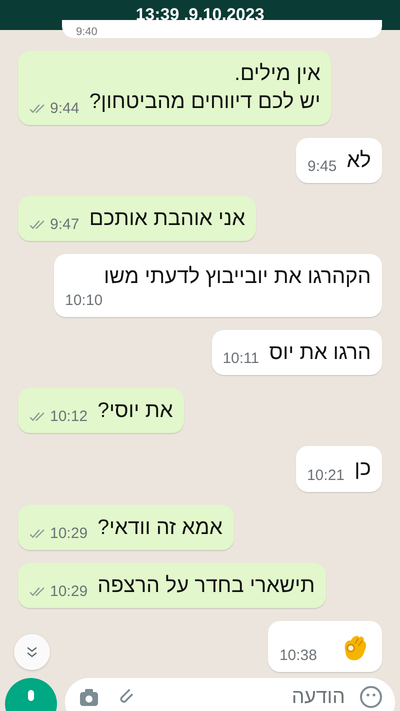 Image resolution: width=400 pixels, height=711 pixels. I want to click on message-text: את יוסי?, so click(135, 411).